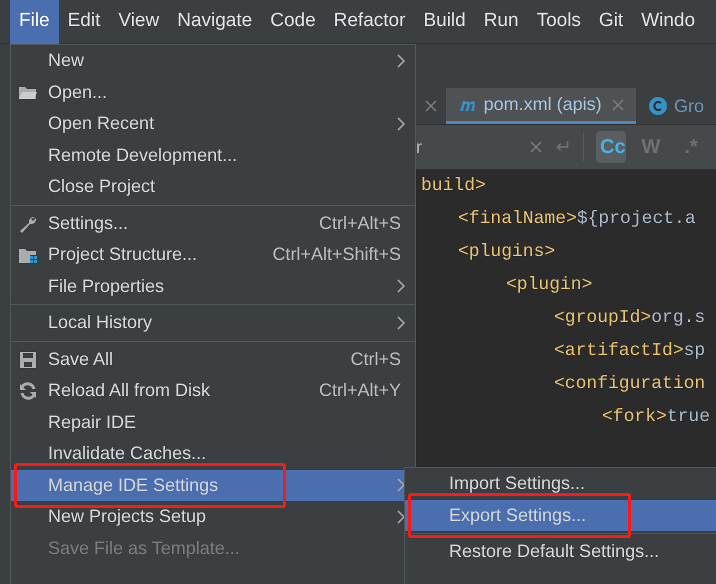 This screenshot has width=716, height=584. What do you see at coordinates (484, 147) in the screenshot?
I see `search-field: r` at bounding box center [484, 147].